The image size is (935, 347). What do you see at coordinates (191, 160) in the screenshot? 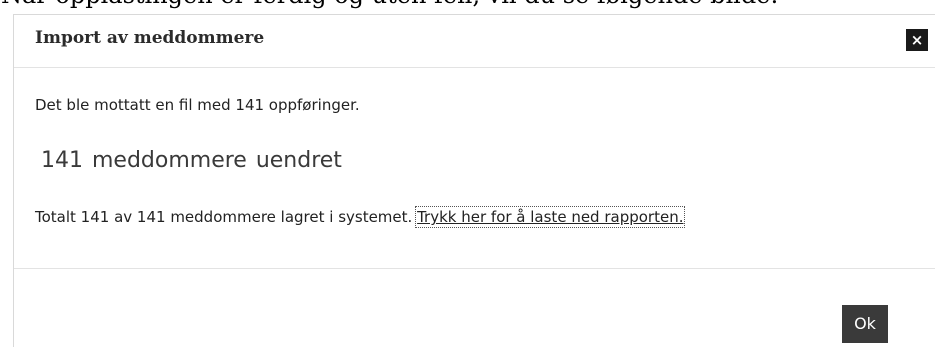
I see `unchanged-count-message: 141 meddommere uendret` at bounding box center [191, 160].